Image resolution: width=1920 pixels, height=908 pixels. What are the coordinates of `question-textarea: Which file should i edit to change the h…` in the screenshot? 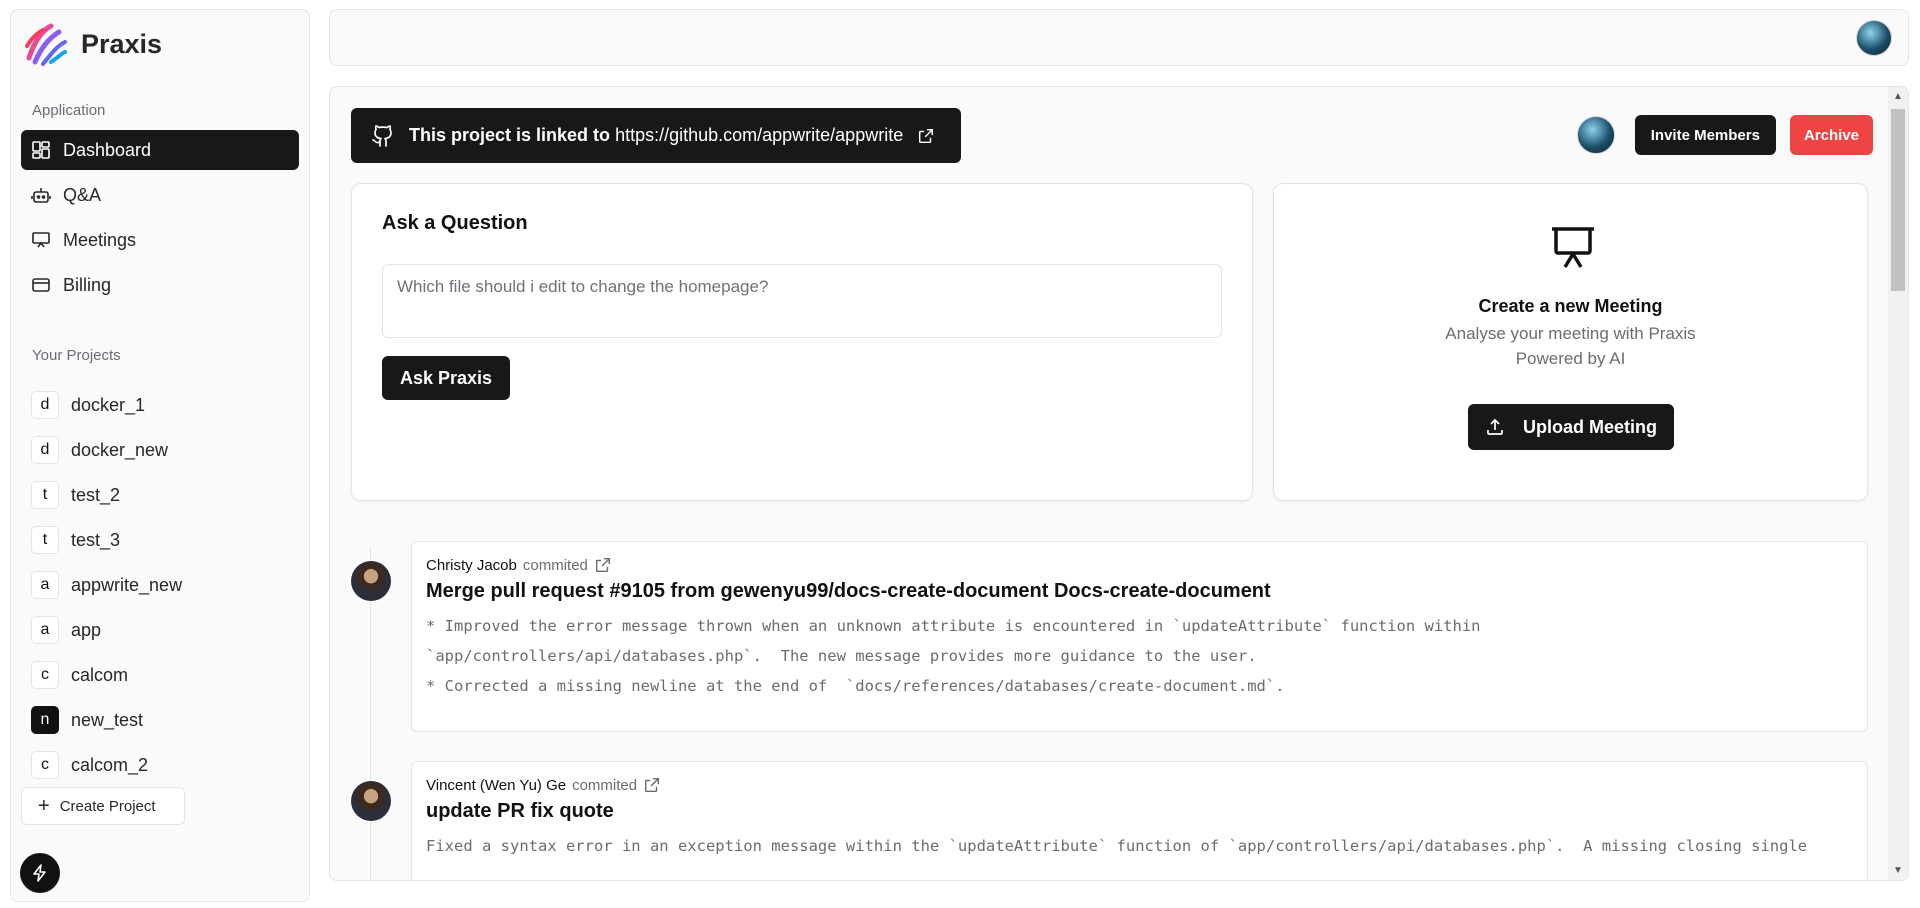 It's located at (802, 301).